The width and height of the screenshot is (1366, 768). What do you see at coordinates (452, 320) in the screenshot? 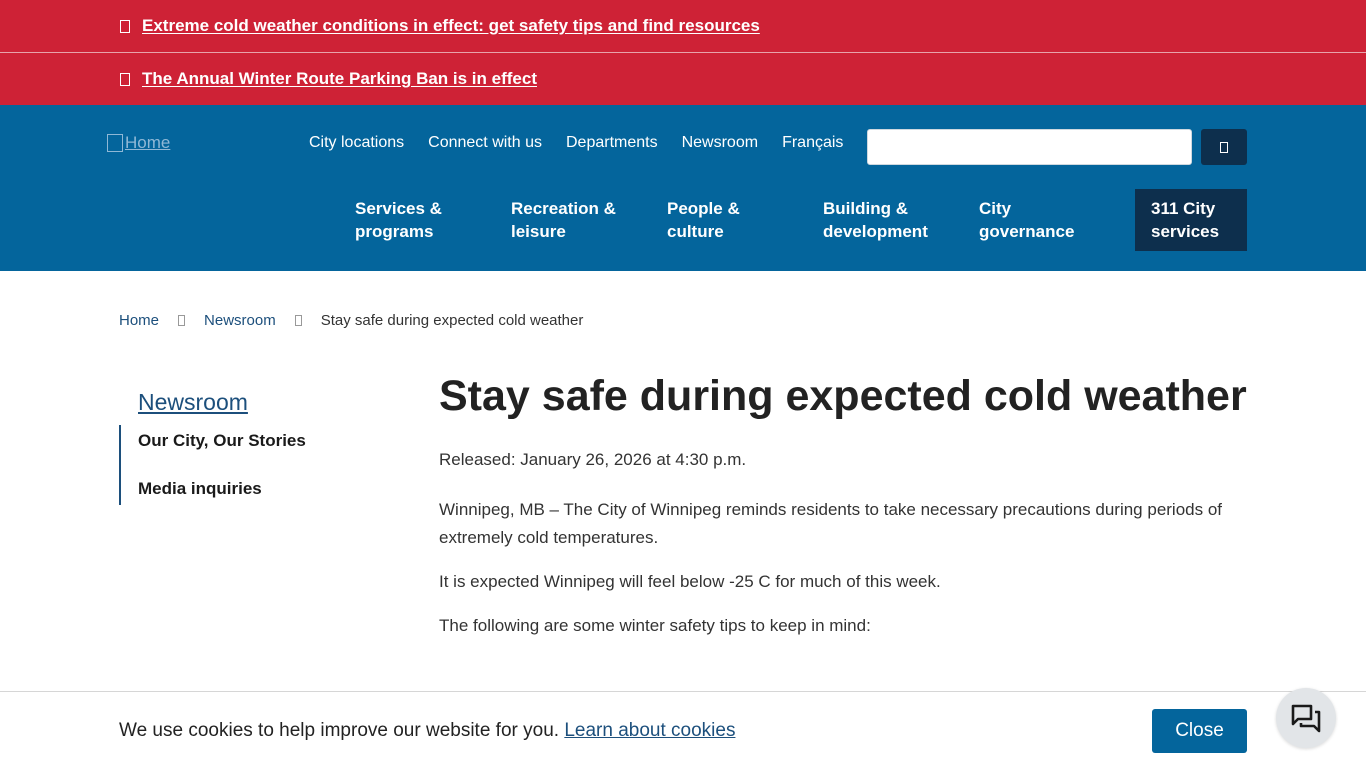
I see `breadcrumb-current: Stay safe during expected cold weather` at bounding box center [452, 320].